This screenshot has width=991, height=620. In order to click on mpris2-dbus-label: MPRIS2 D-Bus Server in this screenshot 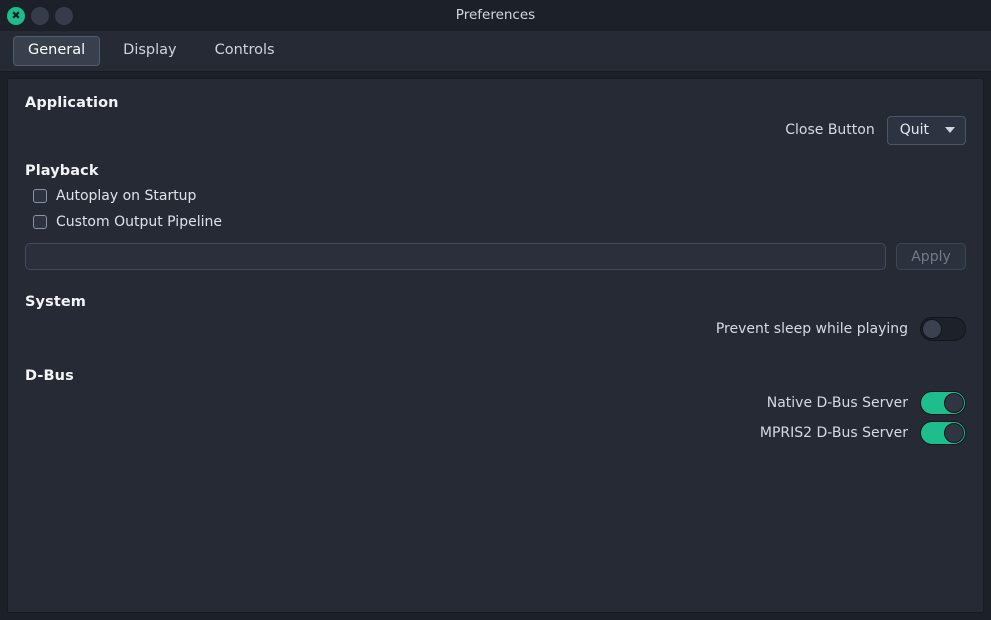, I will do `click(833, 433)`.